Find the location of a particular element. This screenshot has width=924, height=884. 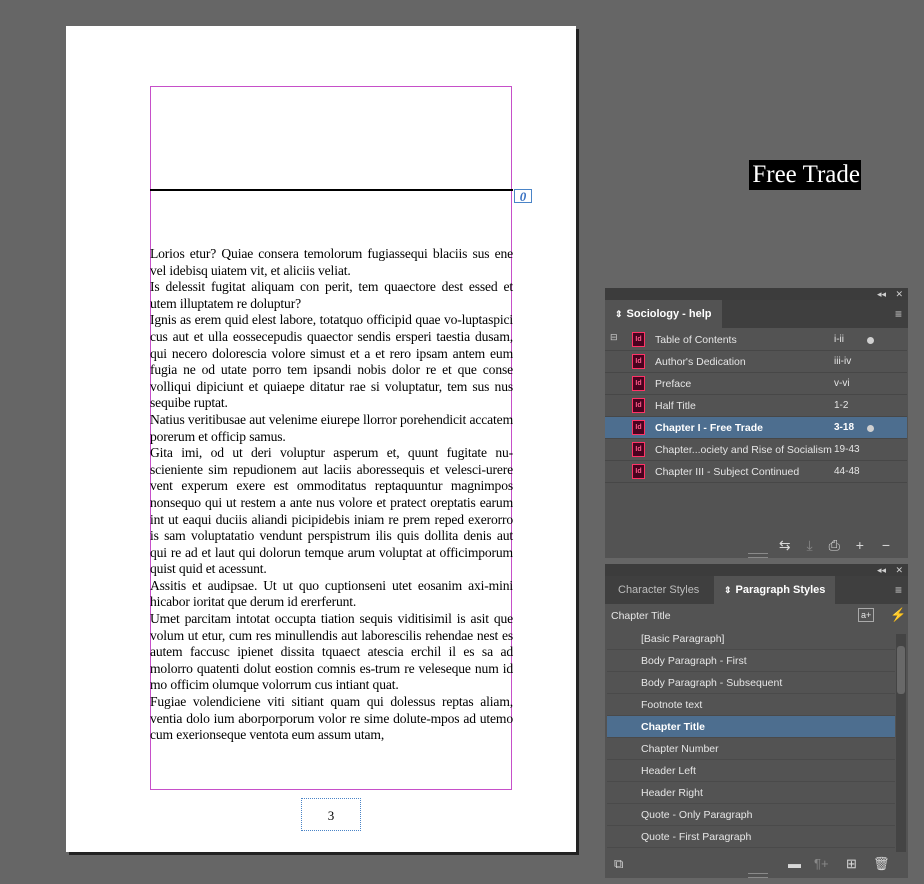

document-page-range: v-vi is located at coordinates (842, 383).